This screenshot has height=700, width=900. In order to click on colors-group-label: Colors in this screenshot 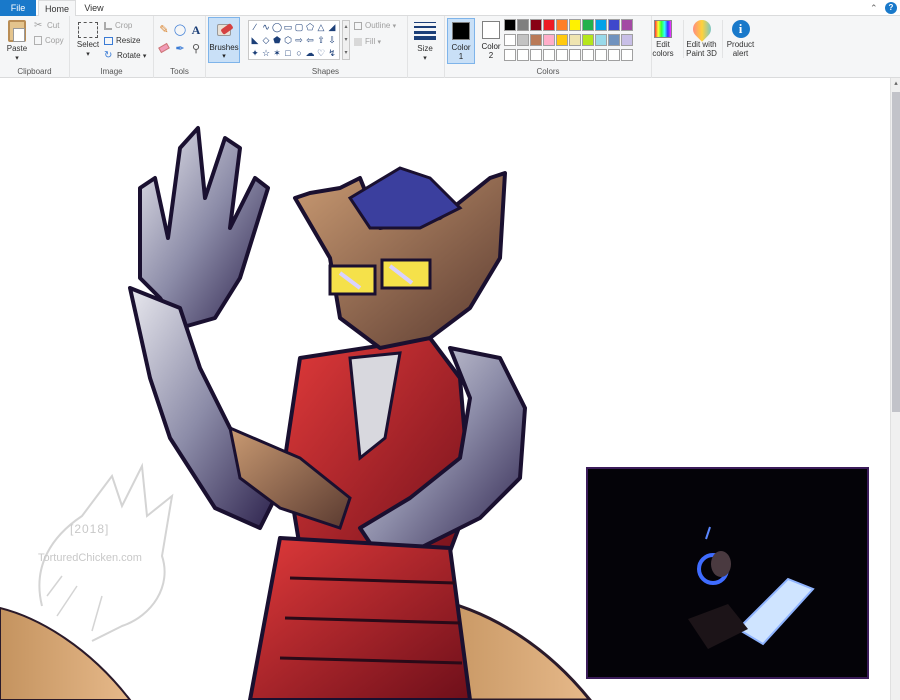, I will do `click(548, 71)`.